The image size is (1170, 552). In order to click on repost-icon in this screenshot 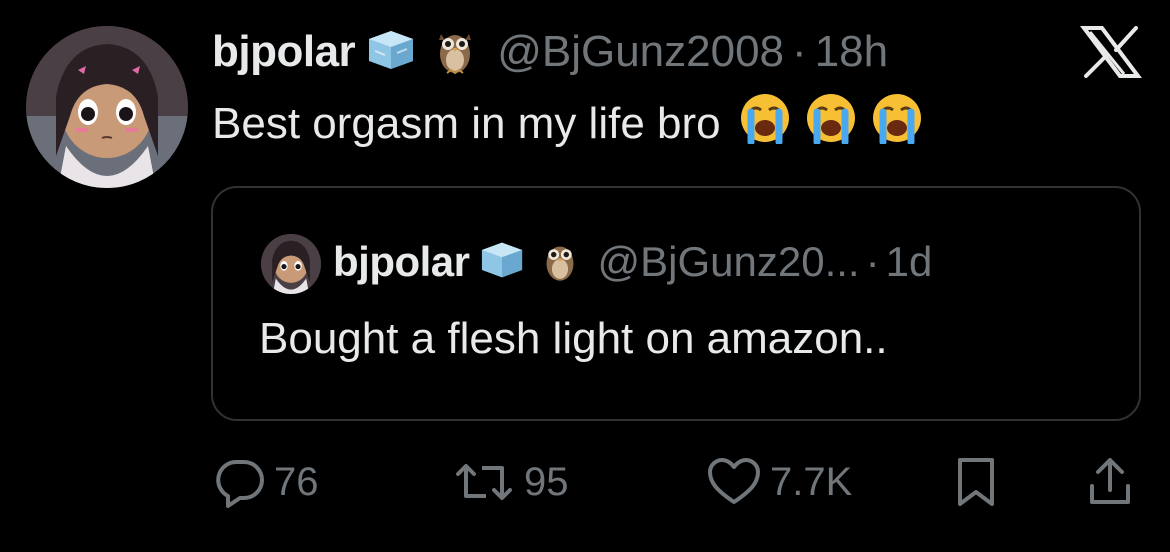, I will do `click(484, 482)`.